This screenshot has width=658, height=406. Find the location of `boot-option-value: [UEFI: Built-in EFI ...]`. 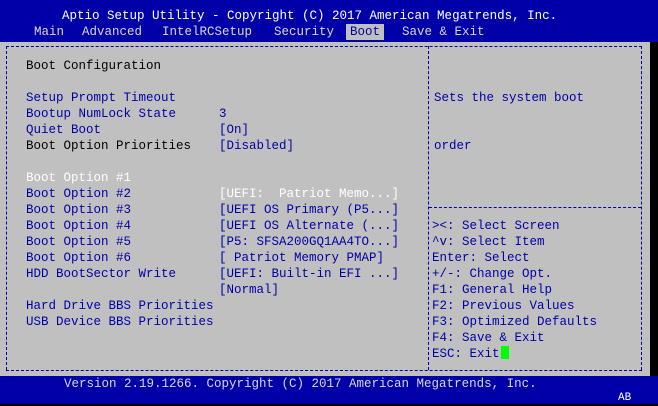

boot-option-value: [UEFI: Built-in EFI ...] is located at coordinates (309, 274).